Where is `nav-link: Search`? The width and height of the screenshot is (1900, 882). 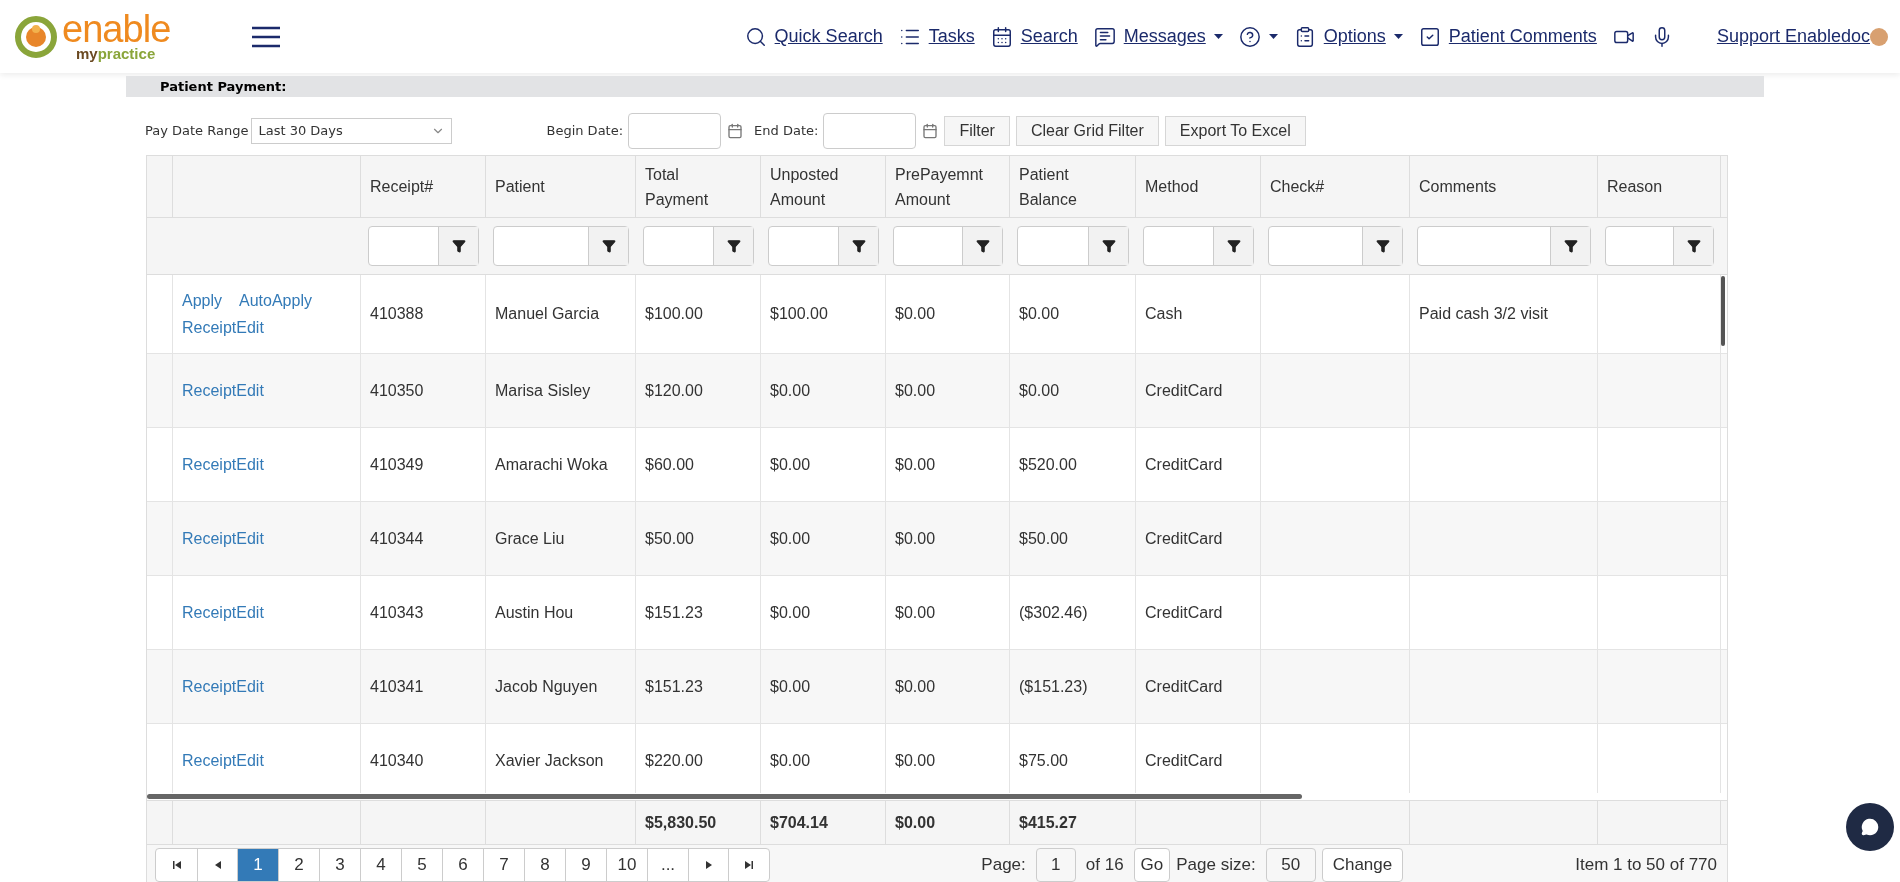
nav-link: Search is located at coordinates (1049, 36).